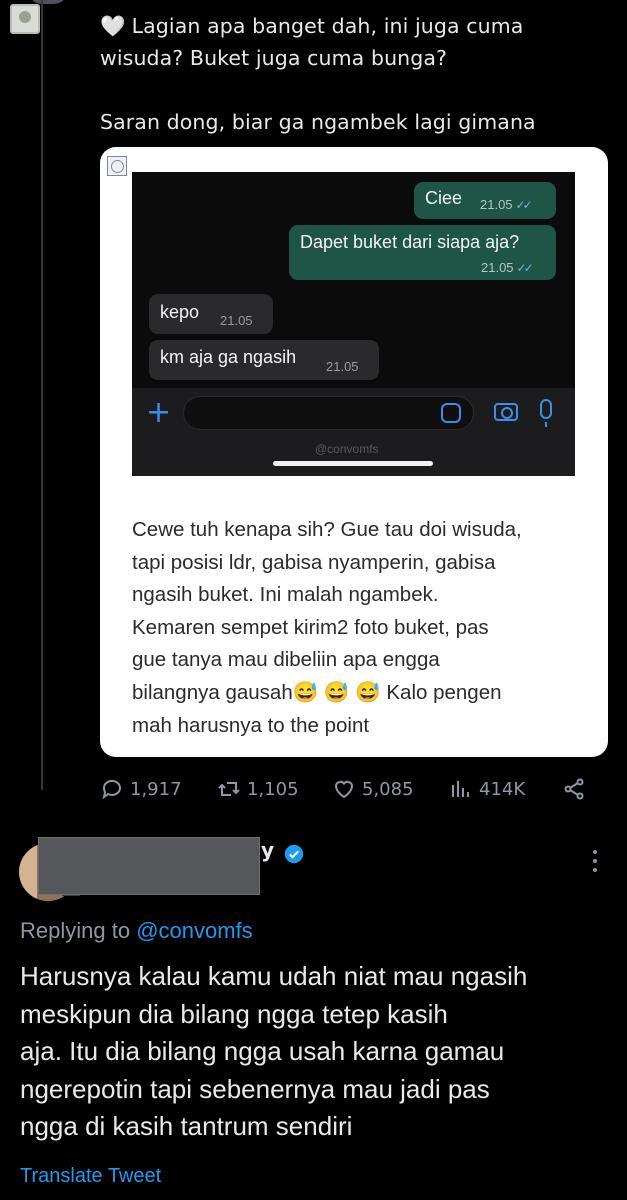 The width and height of the screenshot is (627, 1200). I want to click on watermark: @convomfs, so click(347, 449).